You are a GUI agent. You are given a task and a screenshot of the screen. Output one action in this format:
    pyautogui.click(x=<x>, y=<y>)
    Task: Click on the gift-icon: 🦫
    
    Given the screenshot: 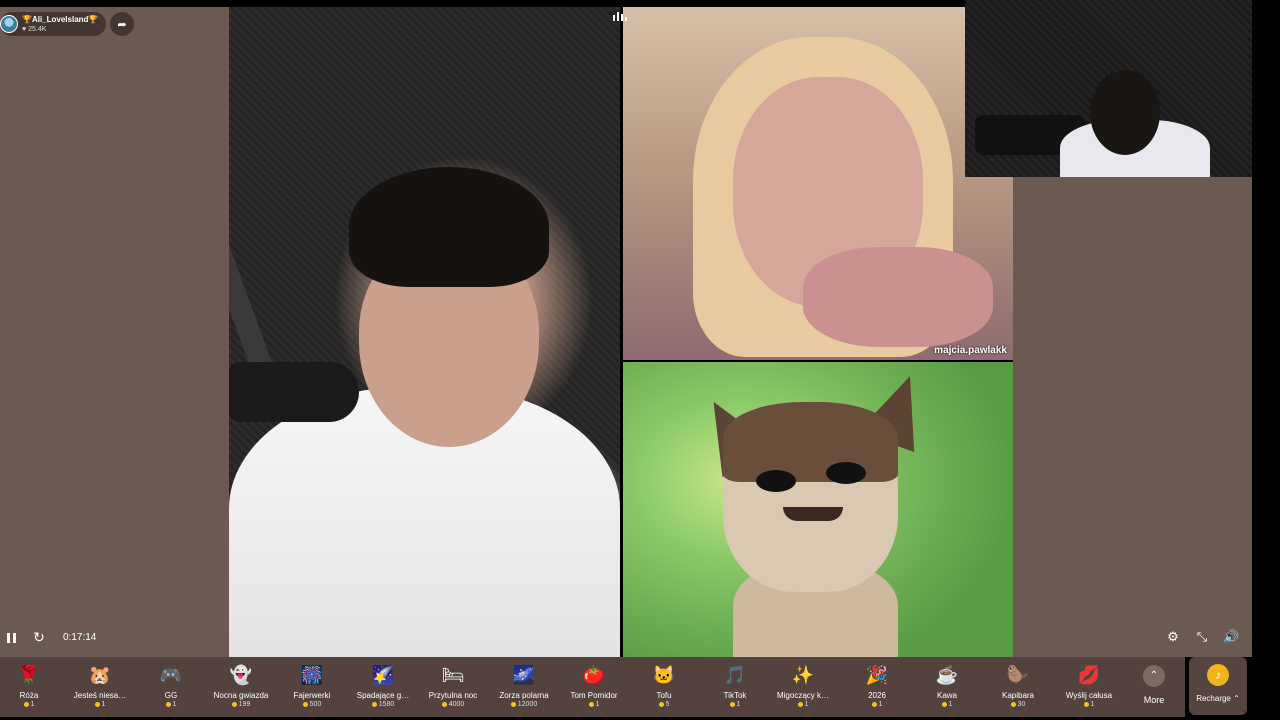 What is the action you would take?
    pyautogui.click(x=1018, y=675)
    